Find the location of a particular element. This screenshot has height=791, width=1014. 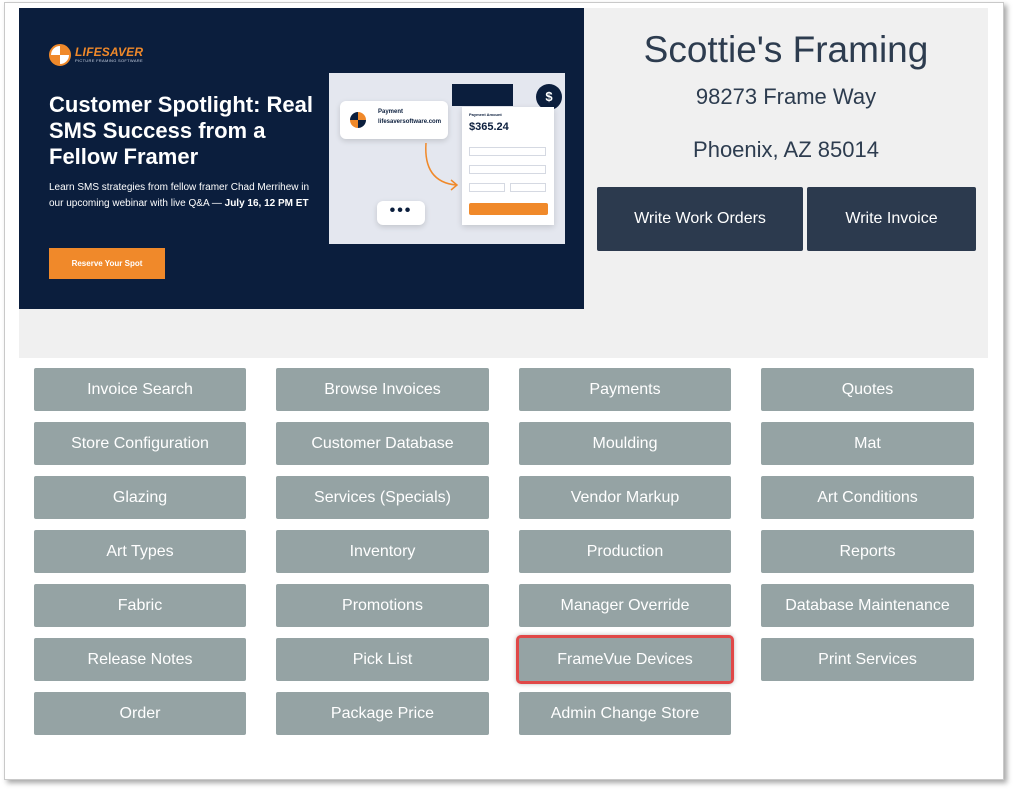

lifesaver-mini-logo-icon is located at coordinates (358, 120).